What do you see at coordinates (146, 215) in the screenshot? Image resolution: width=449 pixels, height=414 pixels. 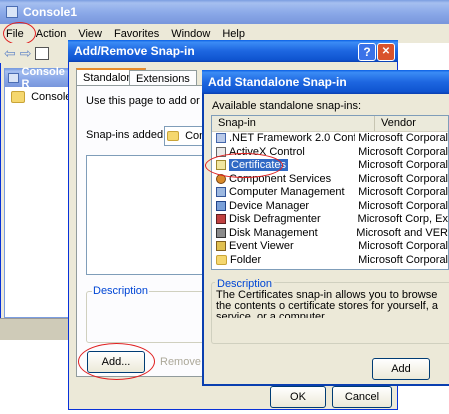 I see `snapin-list` at bounding box center [146, 215].